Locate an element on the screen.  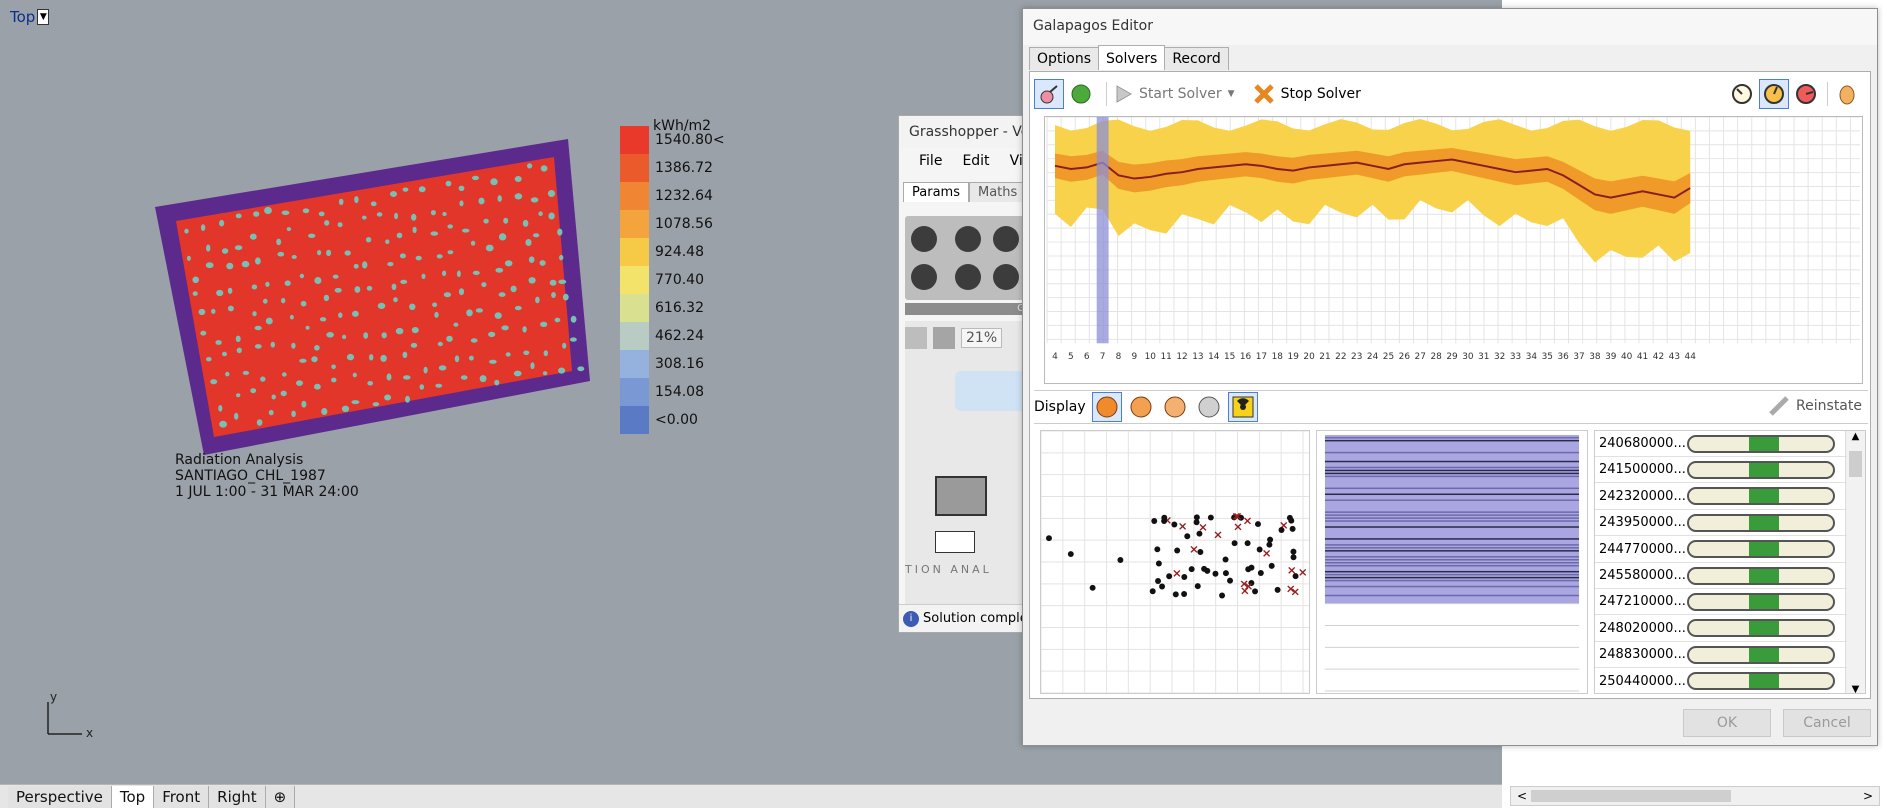
scroll-right-icon: > is located at coordinates (1868, 796).